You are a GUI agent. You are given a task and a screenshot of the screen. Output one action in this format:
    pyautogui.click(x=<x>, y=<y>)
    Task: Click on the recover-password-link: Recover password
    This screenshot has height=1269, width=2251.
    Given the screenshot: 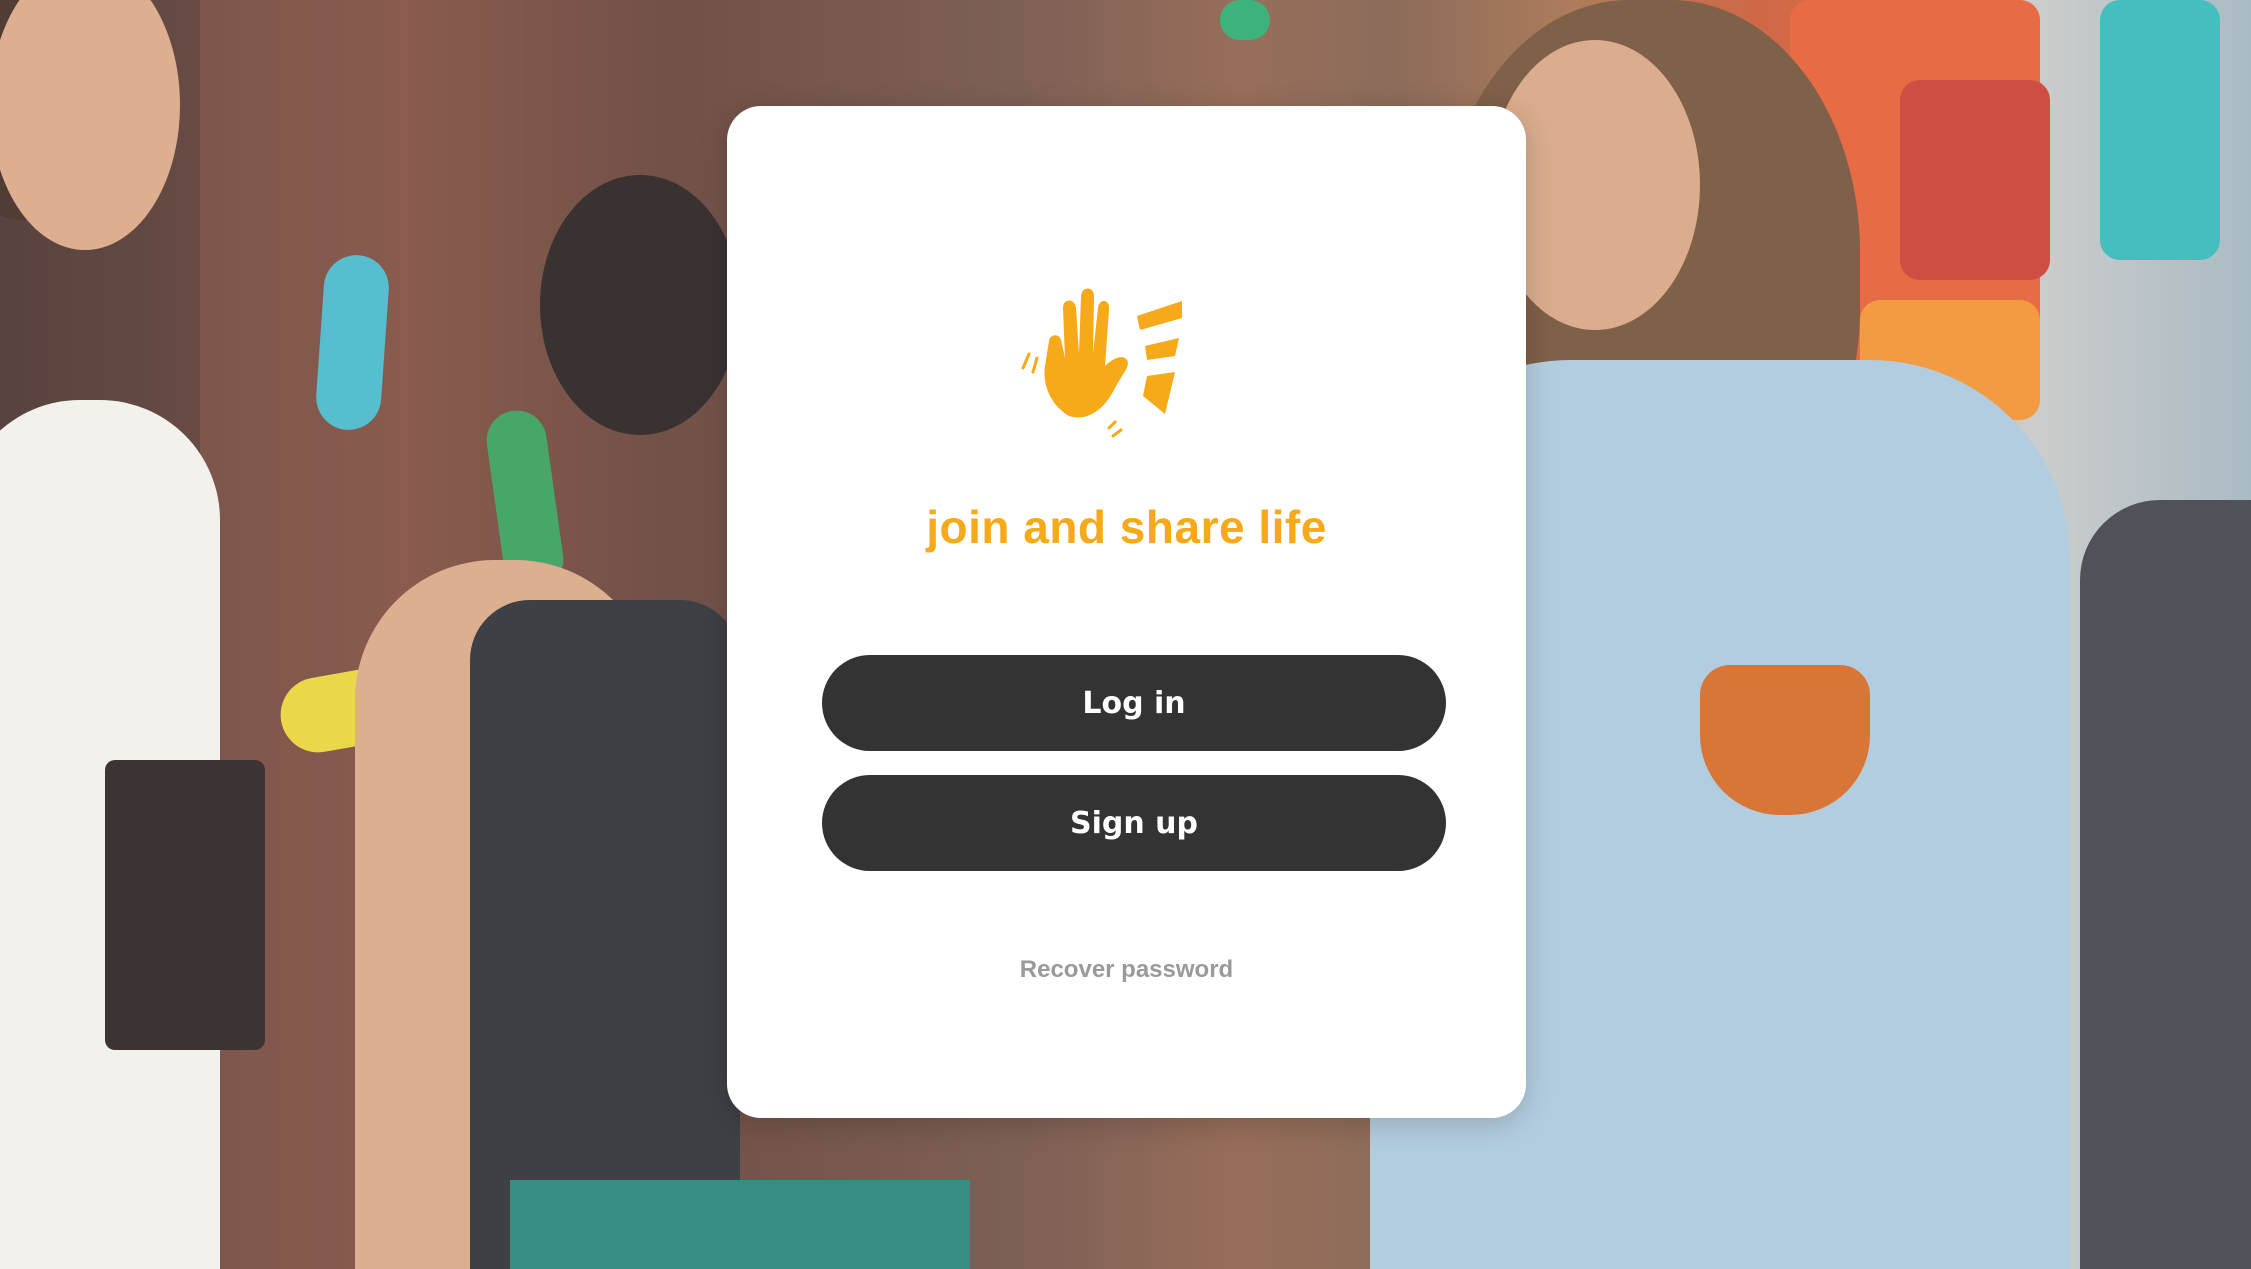 What is the action you would take?
    pyautogui.click(x=1126, y=970)
    